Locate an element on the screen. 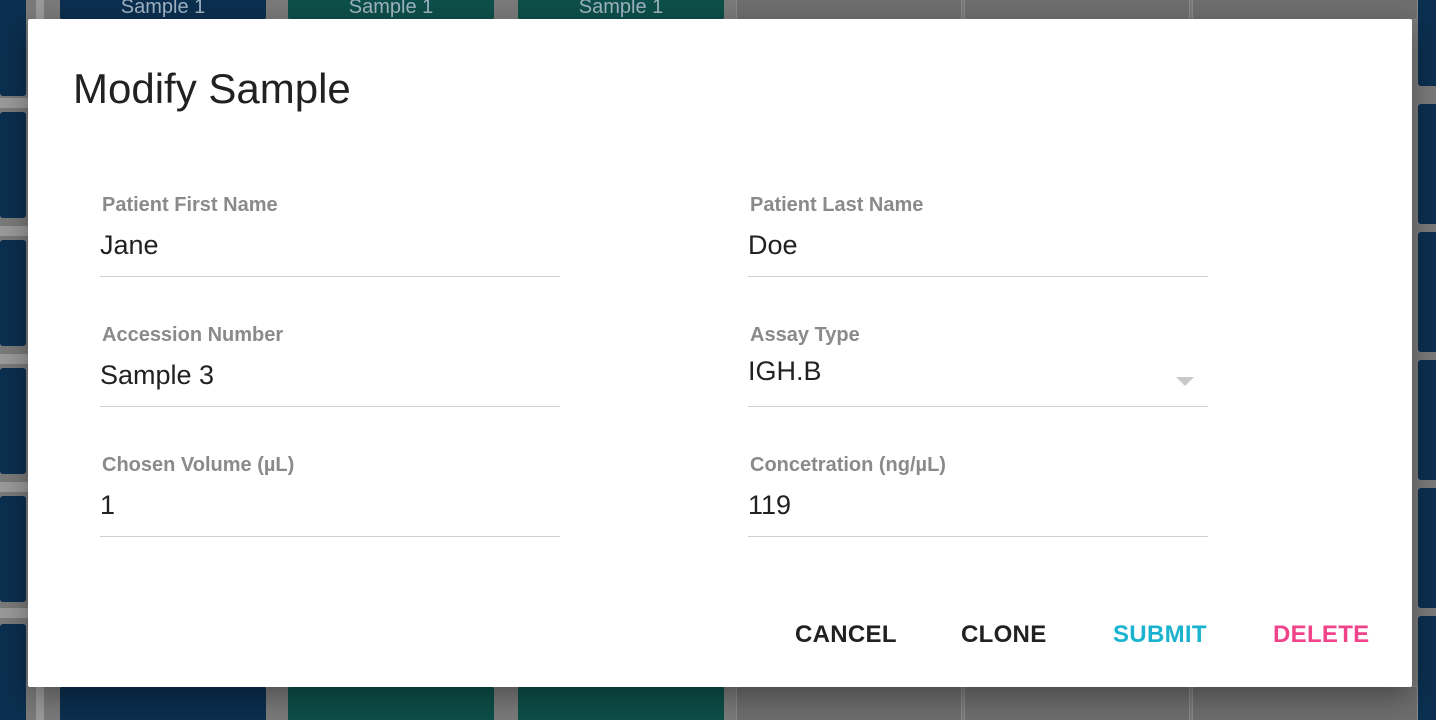  accession-number-field: Accession Number is located at coordinates (330, 379).